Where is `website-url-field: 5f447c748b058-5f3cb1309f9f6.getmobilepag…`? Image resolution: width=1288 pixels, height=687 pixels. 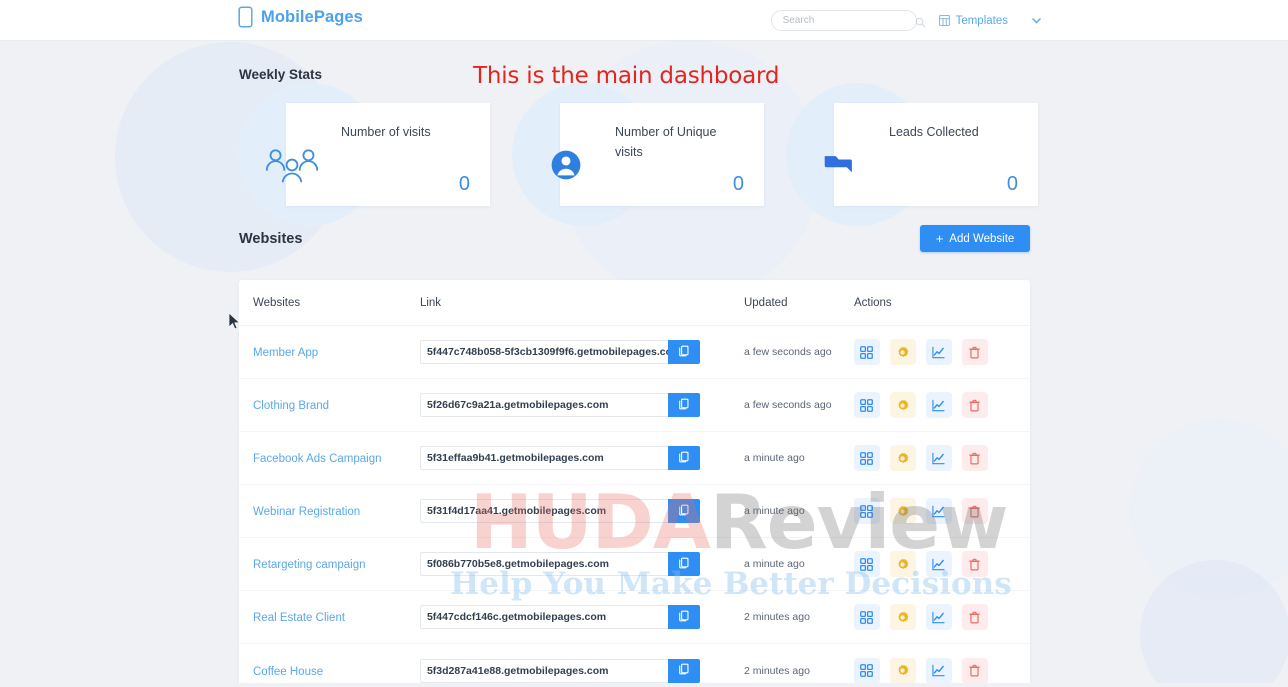
website-url-field: 5f447c748b058-5f3cb1309f9f6.getmobilepag… is located at coordinates (543, 352).